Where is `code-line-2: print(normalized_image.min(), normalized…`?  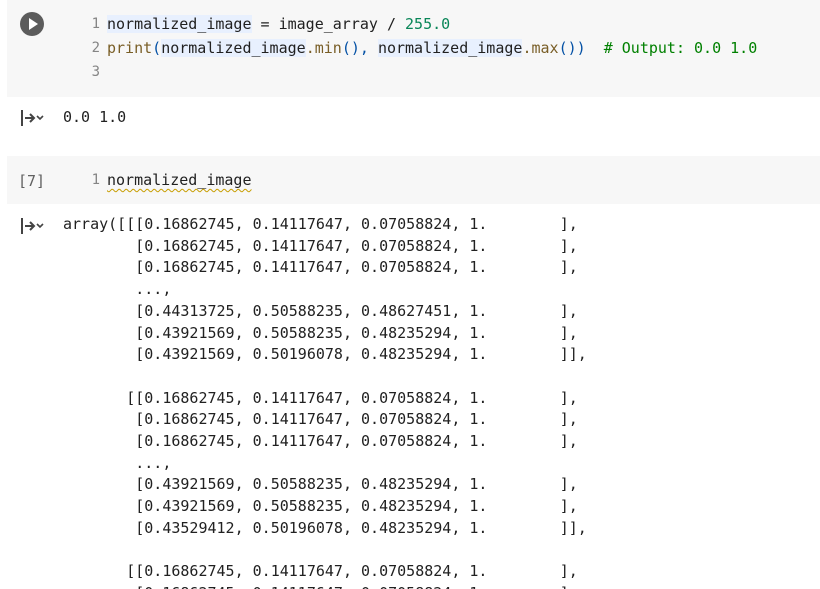
code-line-2: print(normalized_image.min(), normalized… is located at coordinates (432, 48).